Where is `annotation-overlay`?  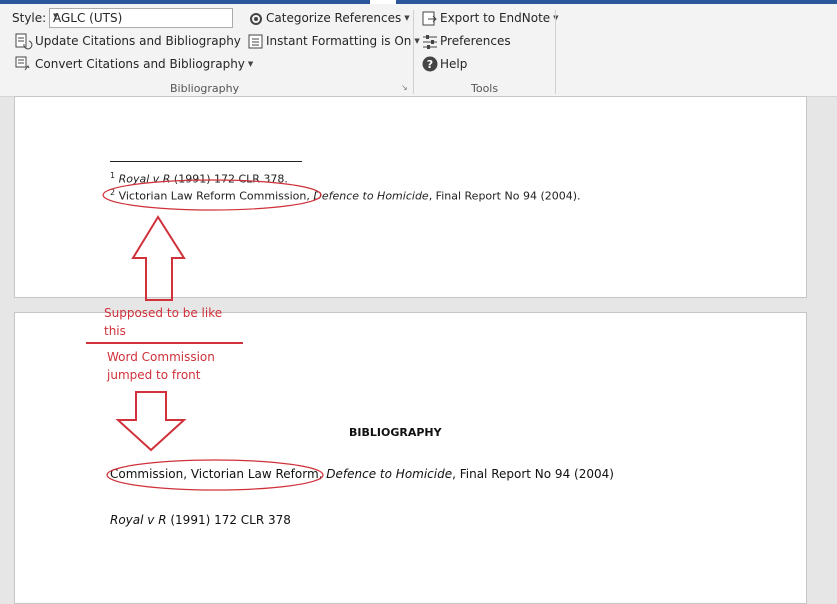 annotation-overlay is located at coordinates (205, 335).